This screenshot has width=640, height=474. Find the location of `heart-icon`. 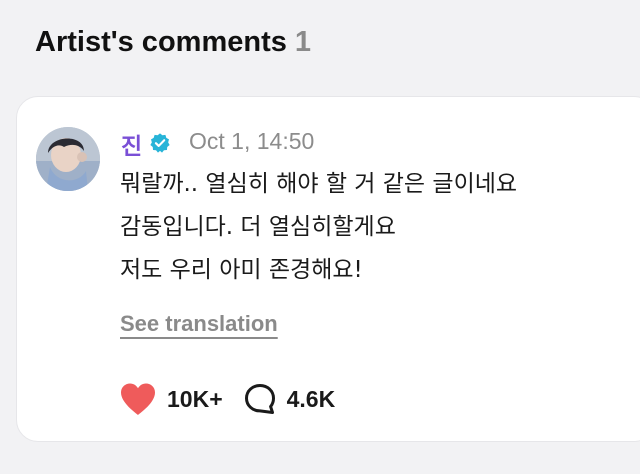

heart-icon is located at coordinates (138, 399).